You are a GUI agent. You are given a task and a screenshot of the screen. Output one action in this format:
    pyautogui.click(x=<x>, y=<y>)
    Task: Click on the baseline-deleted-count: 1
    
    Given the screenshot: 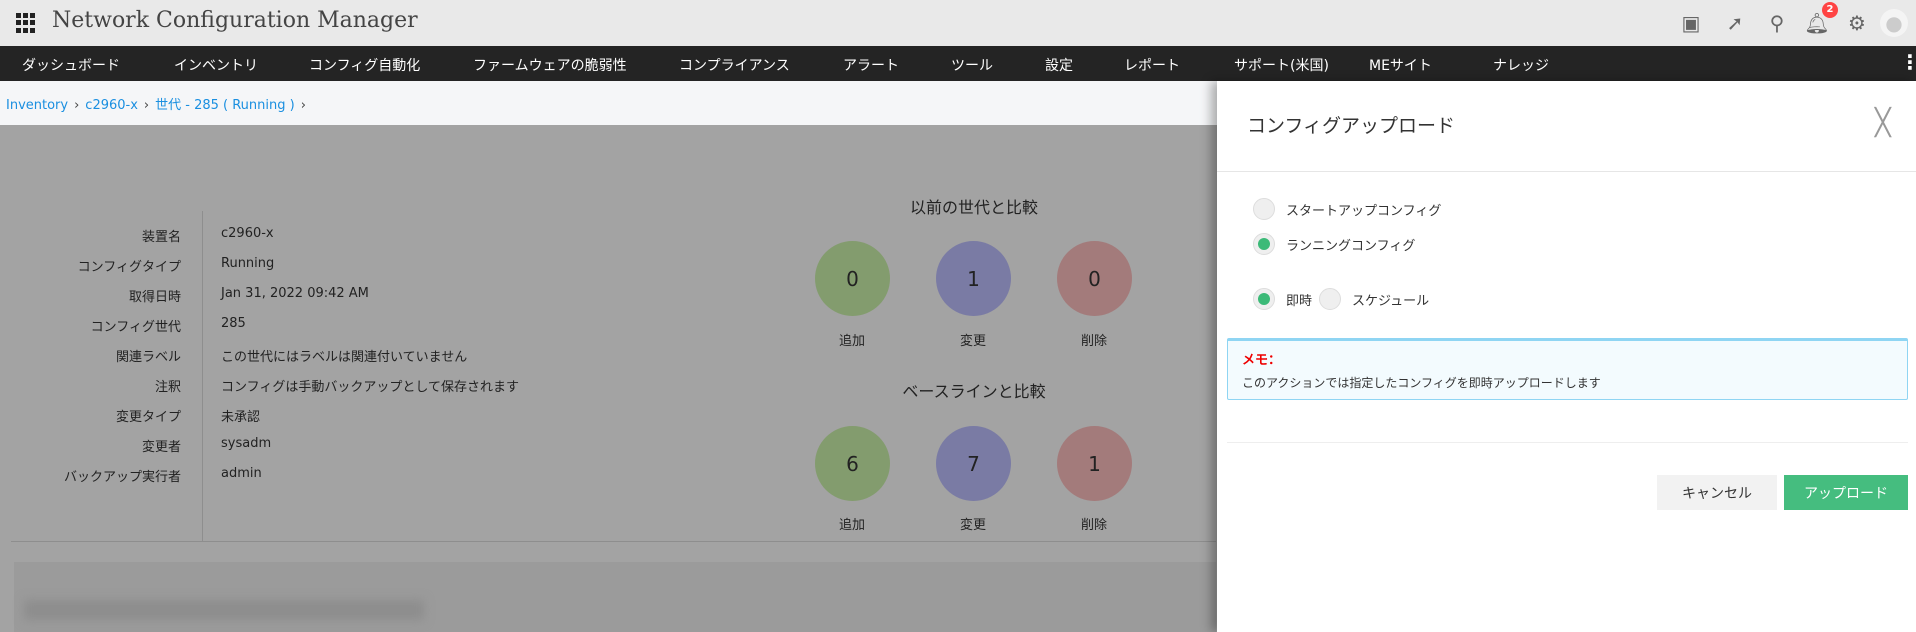 What is the action you would take?
    pyautogui.click(x=1094, y=463)
    